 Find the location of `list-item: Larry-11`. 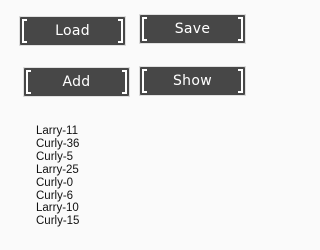

list-item: Larry-11 is located at coordinates (57, 131).